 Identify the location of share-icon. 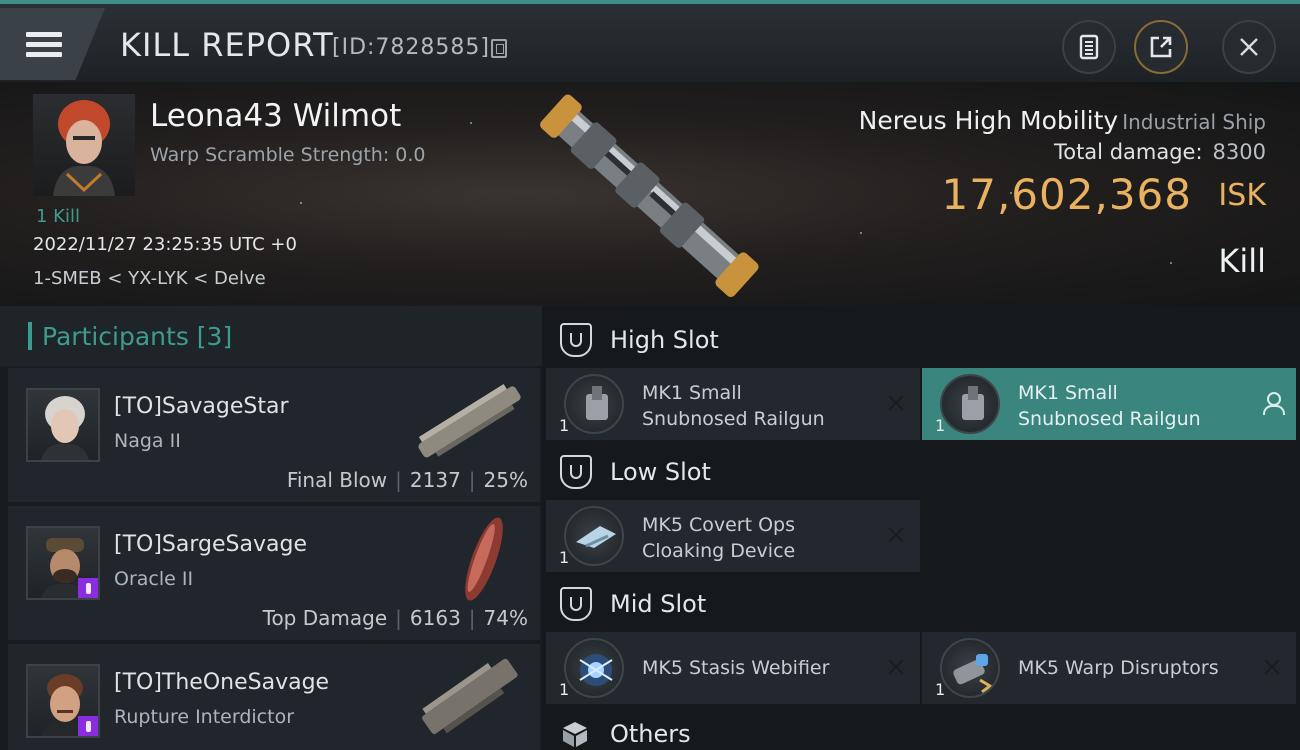
(1161, 47).